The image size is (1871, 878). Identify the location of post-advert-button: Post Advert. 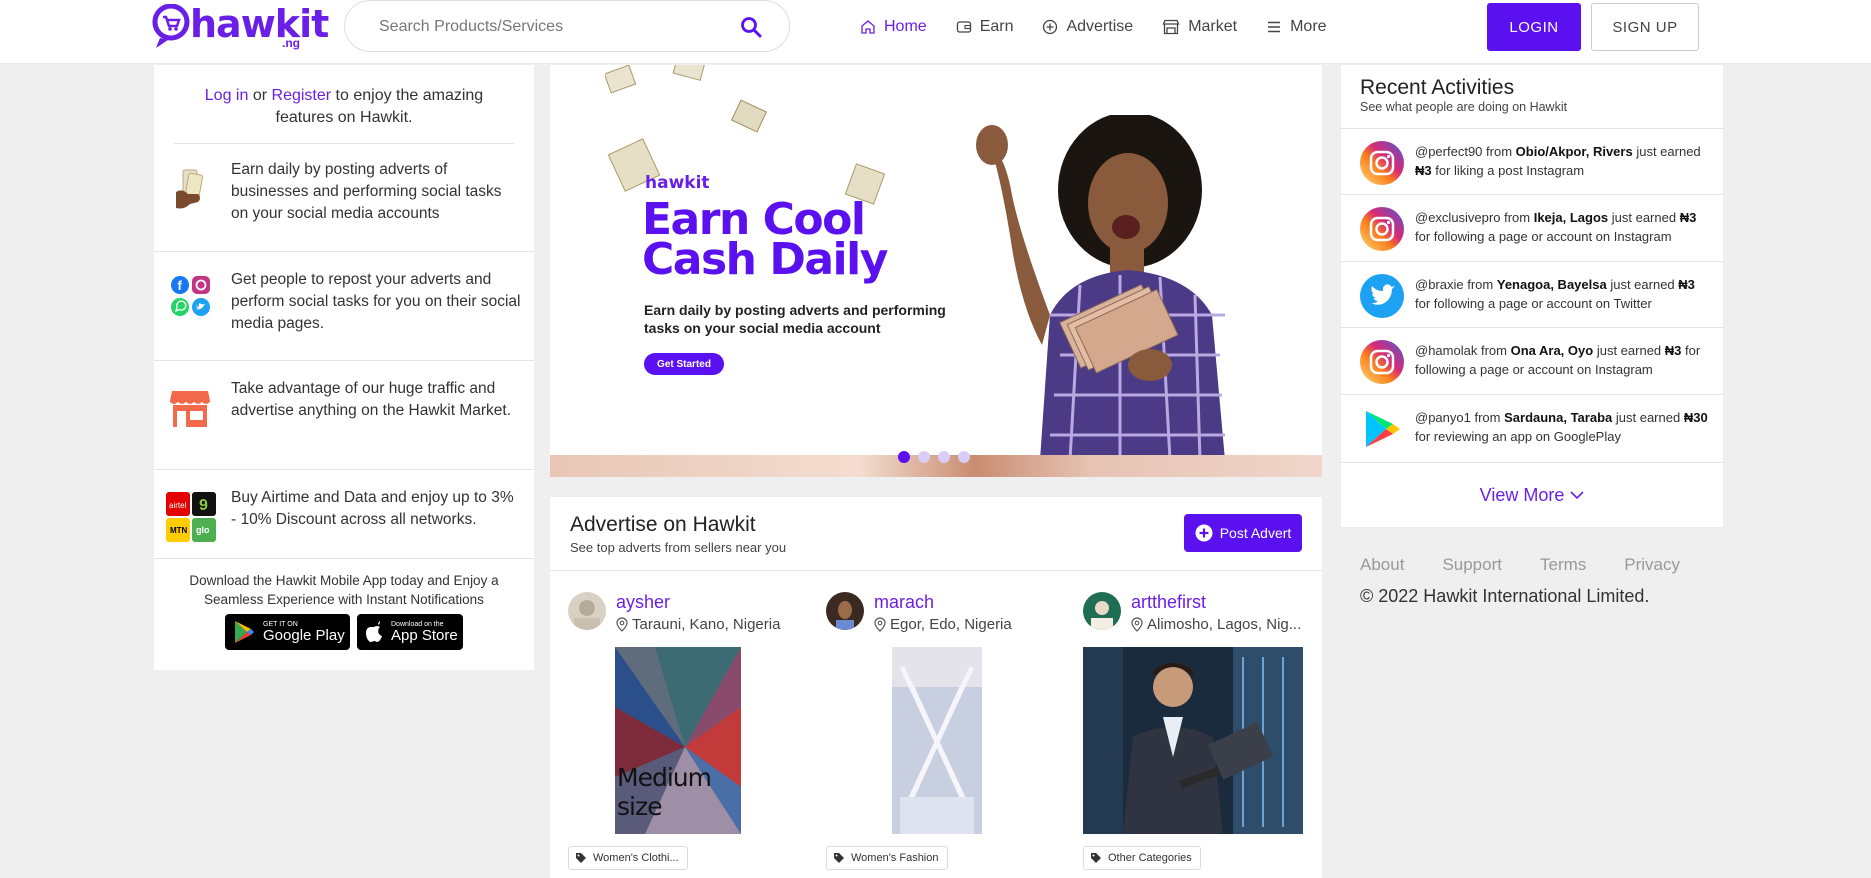
(1243, 533).